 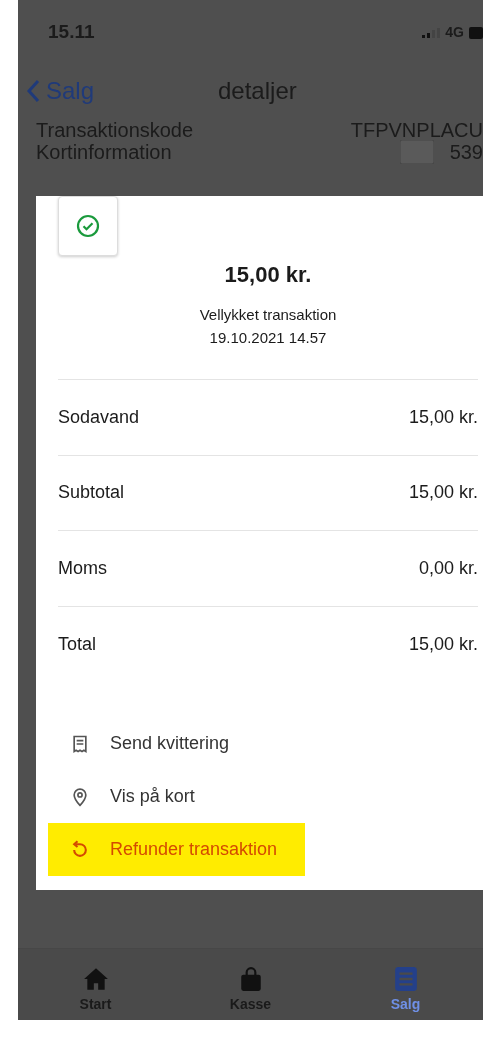 I want to click on list-icon, so click(x=405, y=979).